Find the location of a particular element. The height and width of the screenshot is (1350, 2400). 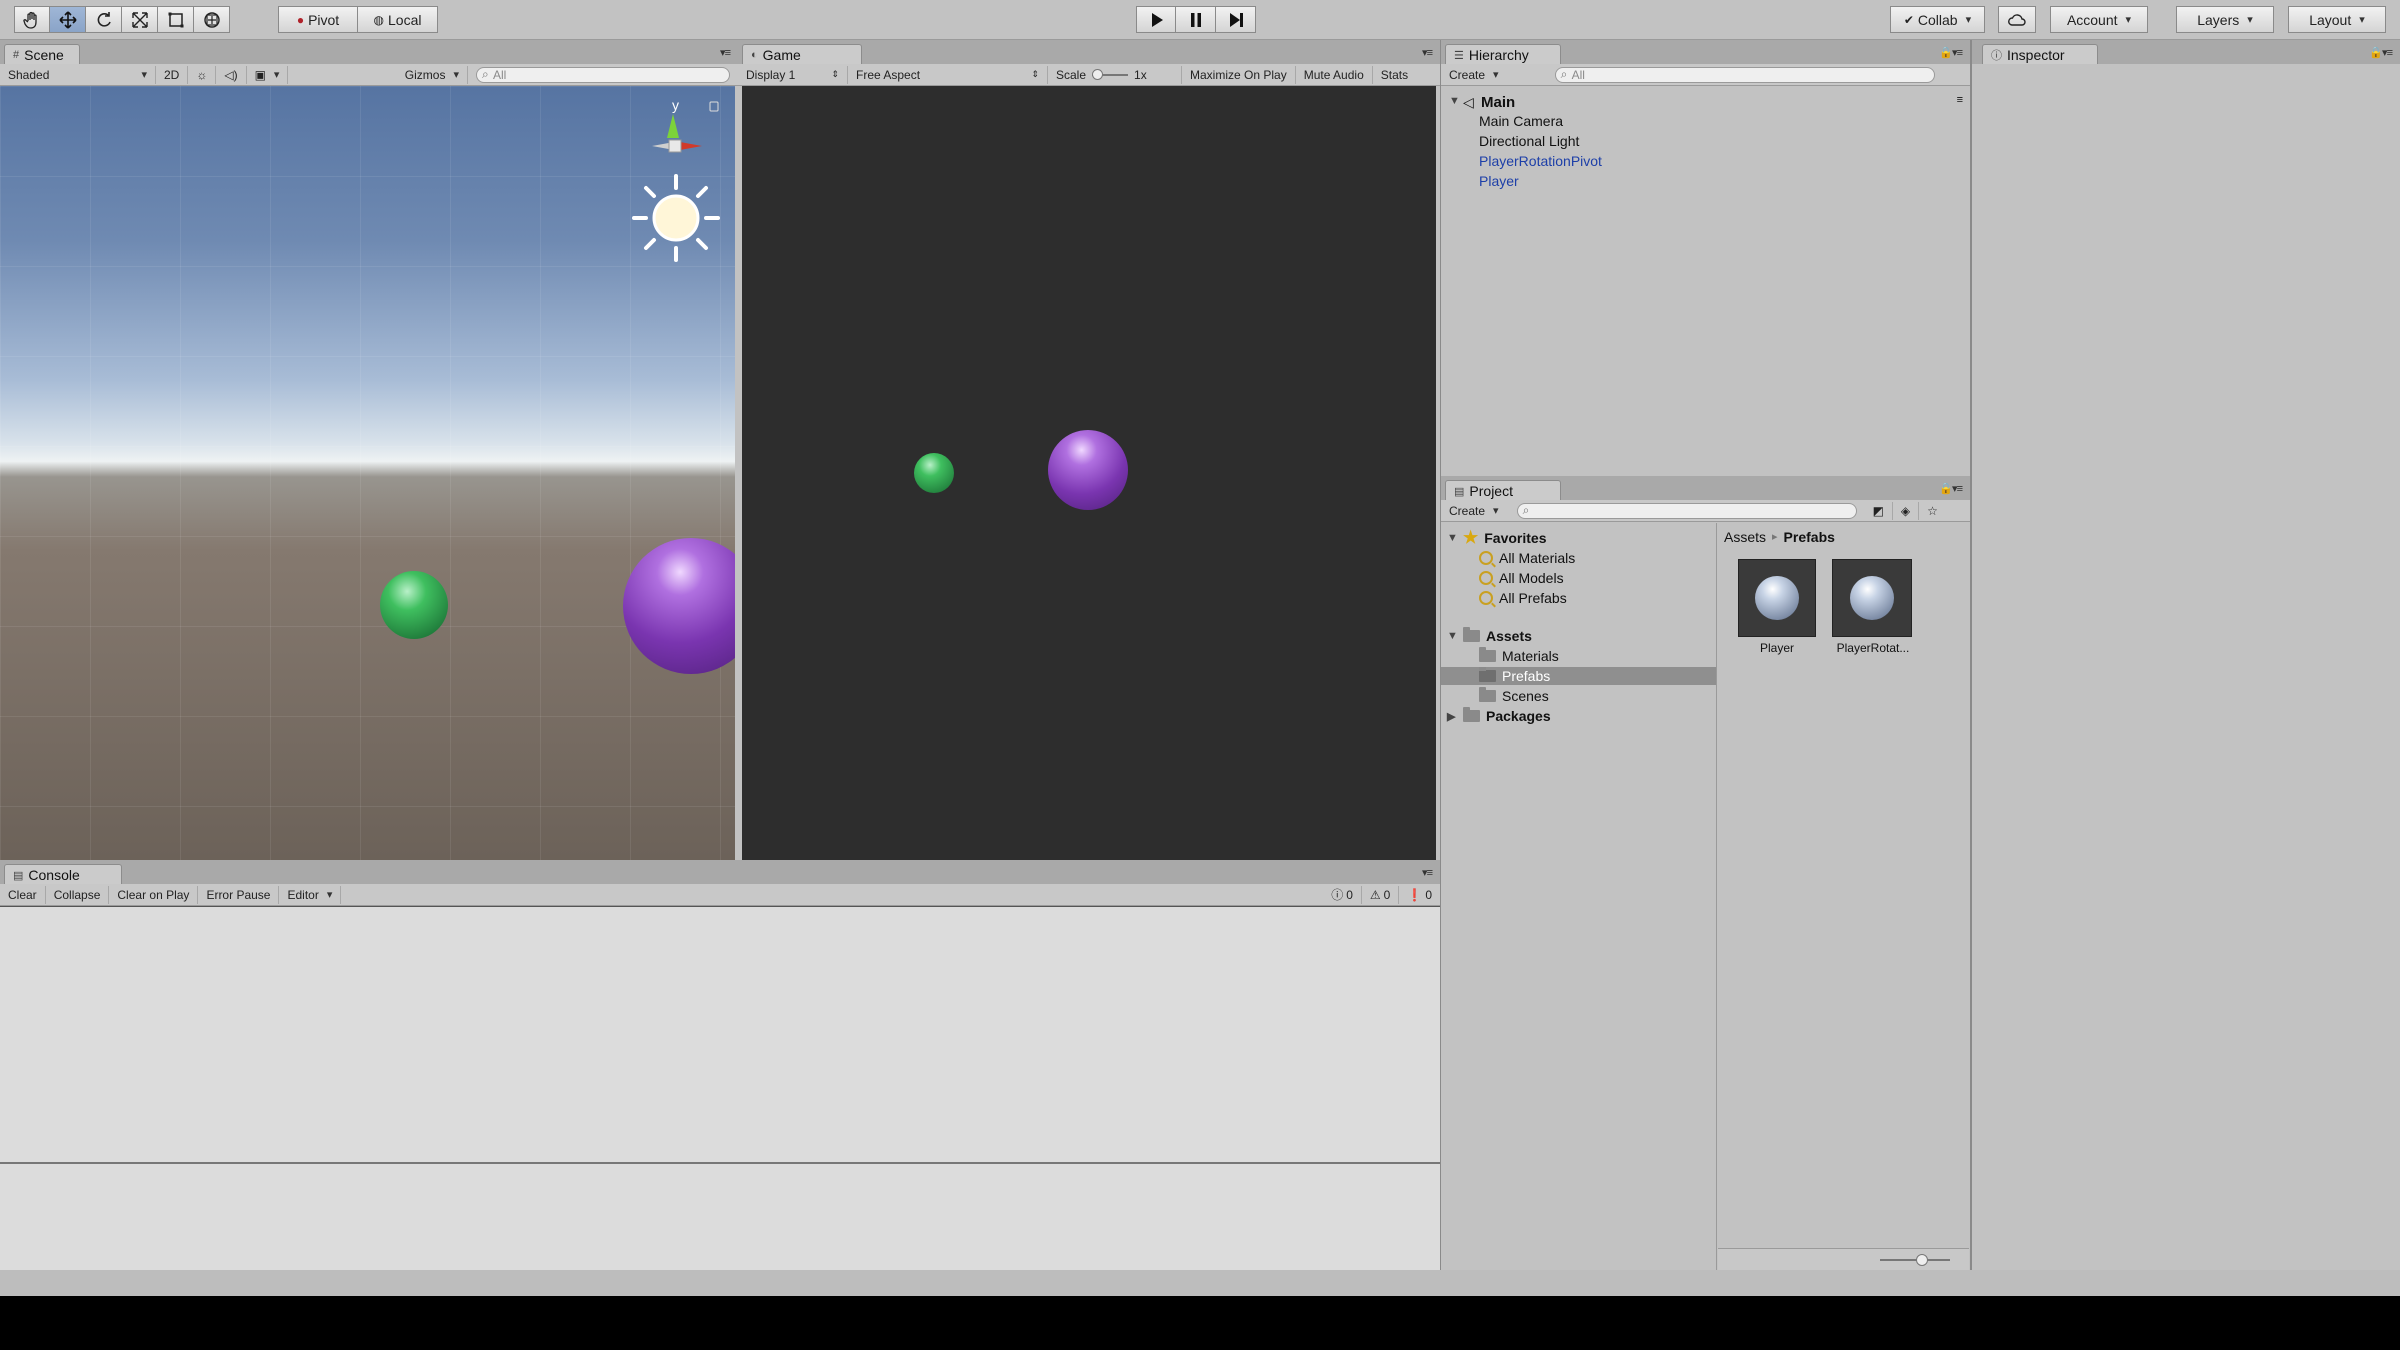

search-favorite-icon is located at coordinates (1486, 578).